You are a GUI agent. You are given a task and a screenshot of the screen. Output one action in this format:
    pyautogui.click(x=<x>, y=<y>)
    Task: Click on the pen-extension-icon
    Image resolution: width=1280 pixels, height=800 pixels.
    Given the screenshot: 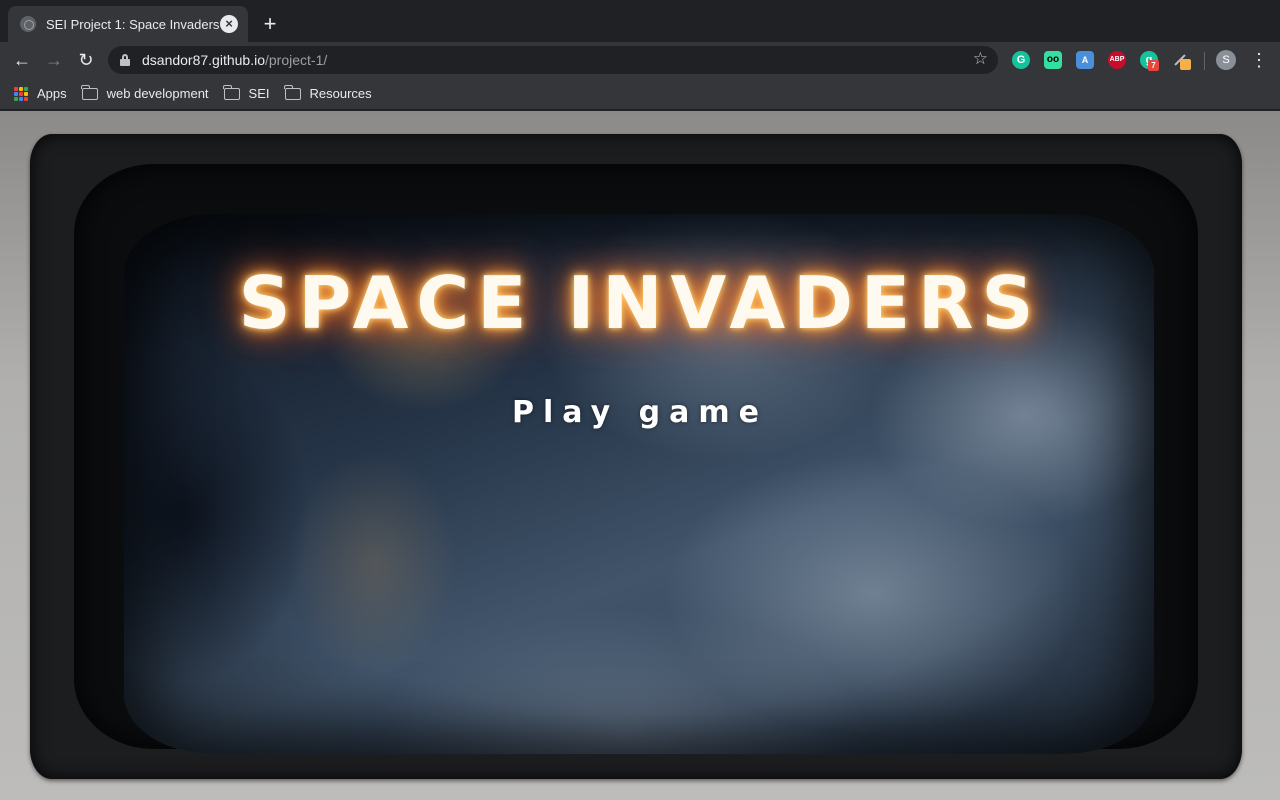 What is the action you would take?
    pyautogui.click(x=1181, y=60)
    